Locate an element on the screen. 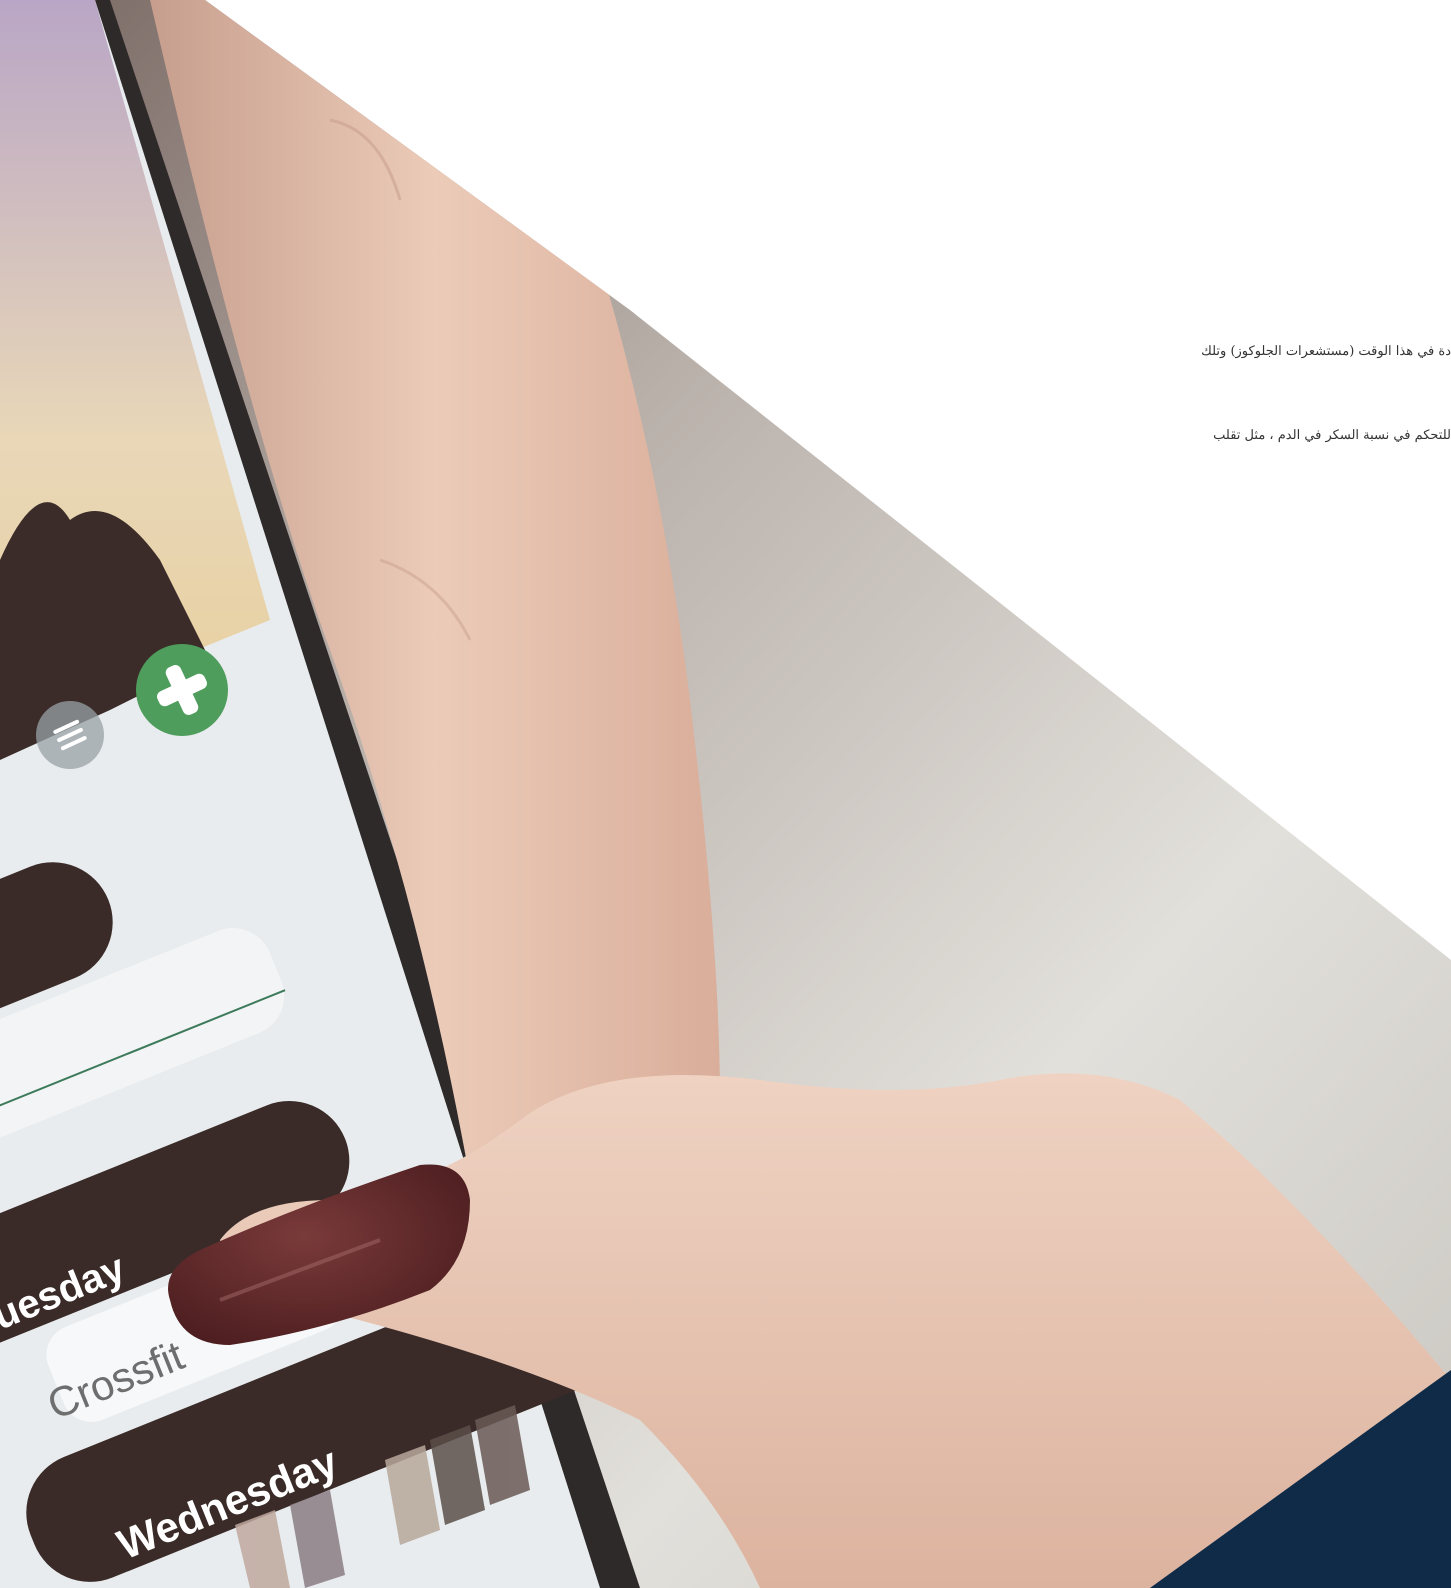 The image size is (1451, 1588). add-button is located at coordinates (182, 690).